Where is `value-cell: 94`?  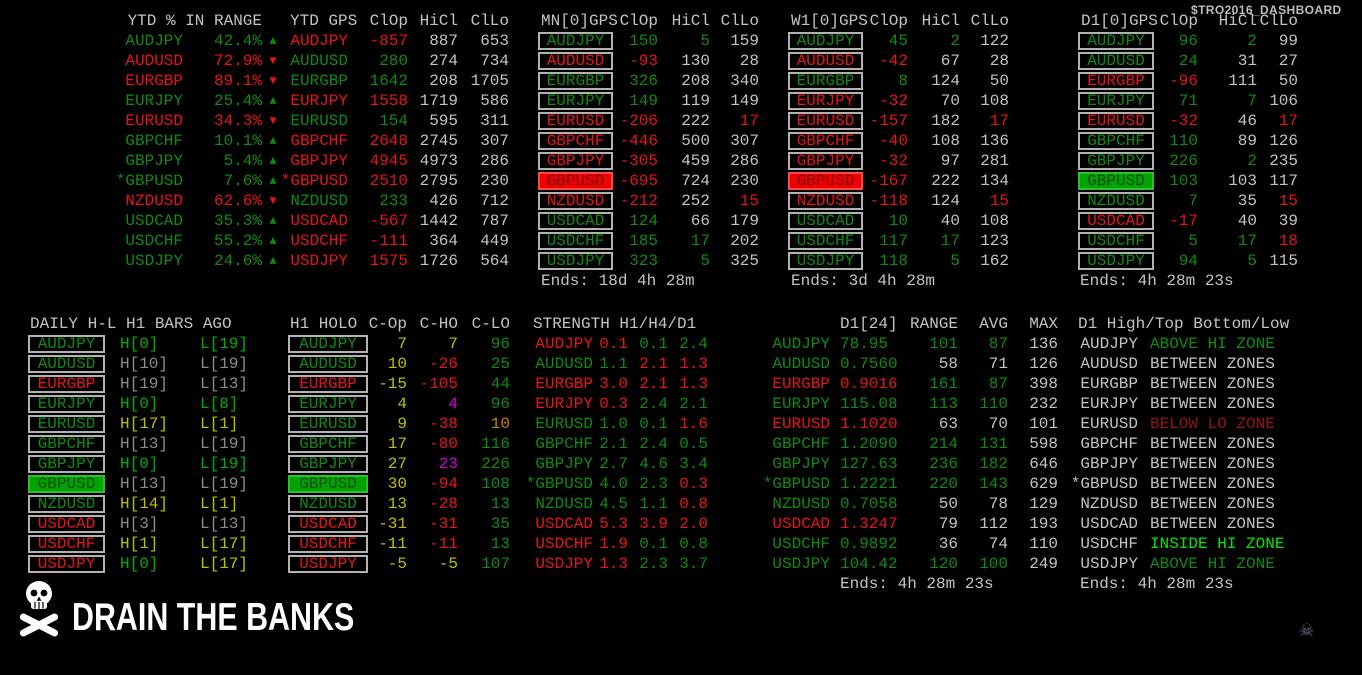
value-cell: 94 is located at coordinates (1188, 261).